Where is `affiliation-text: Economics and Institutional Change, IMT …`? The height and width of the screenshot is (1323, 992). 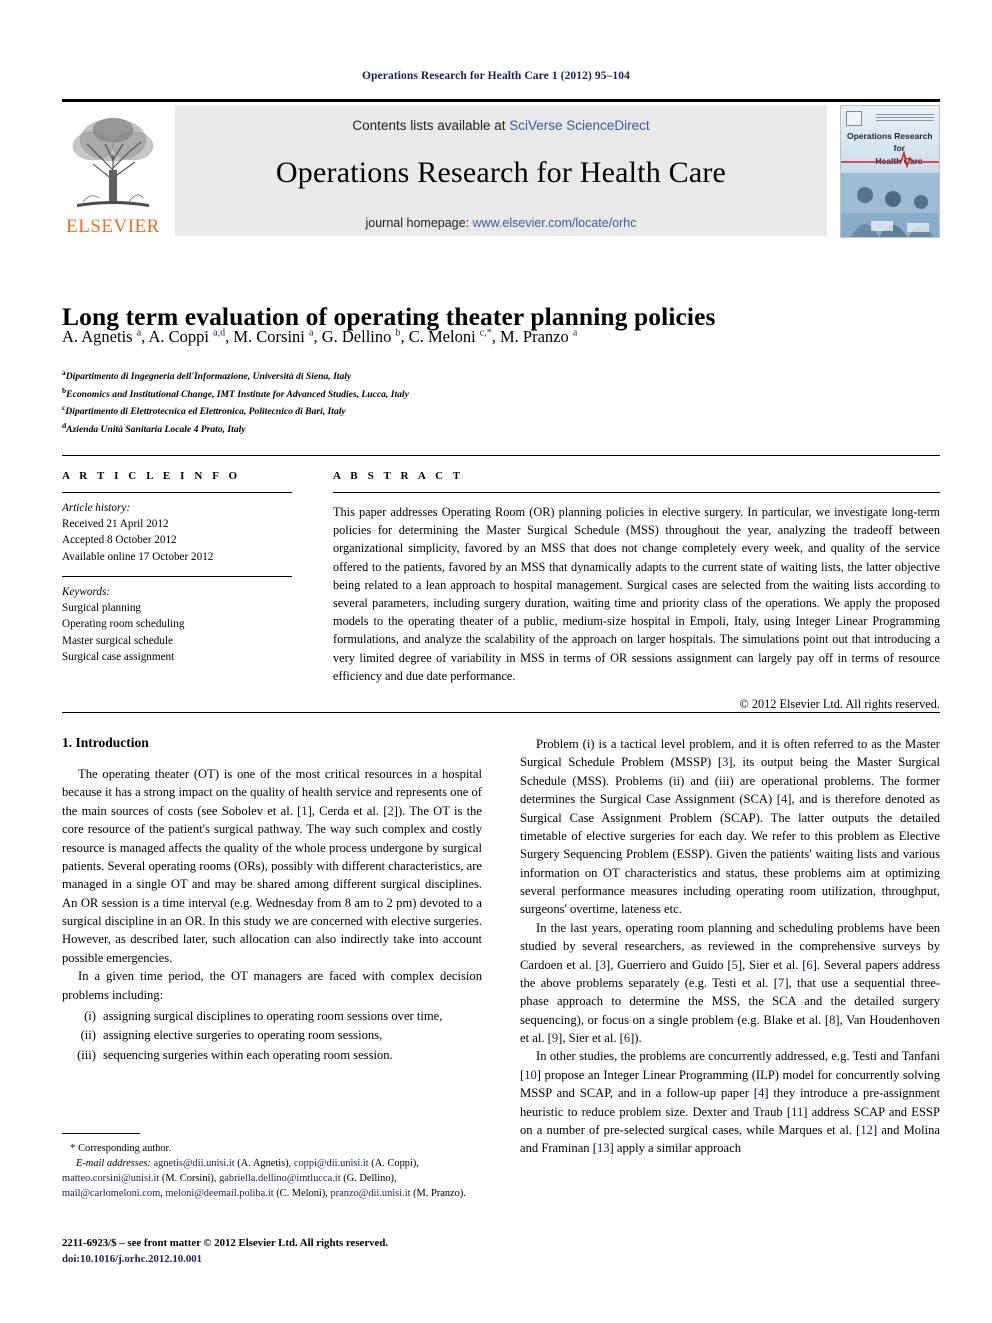 affiliation-text: Economics and Institutional Change, IMT … is located at coordinates (237, 394).